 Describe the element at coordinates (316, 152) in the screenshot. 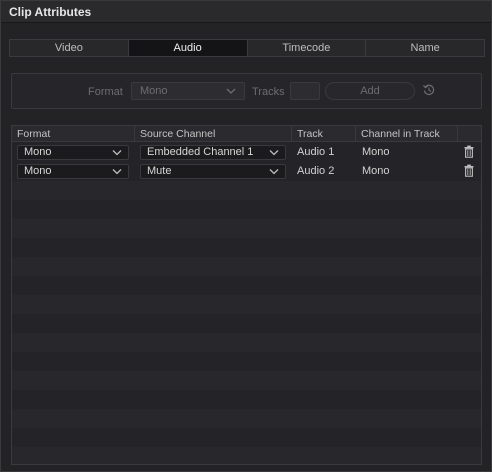

I see `row-track: Audio 1` at that location.